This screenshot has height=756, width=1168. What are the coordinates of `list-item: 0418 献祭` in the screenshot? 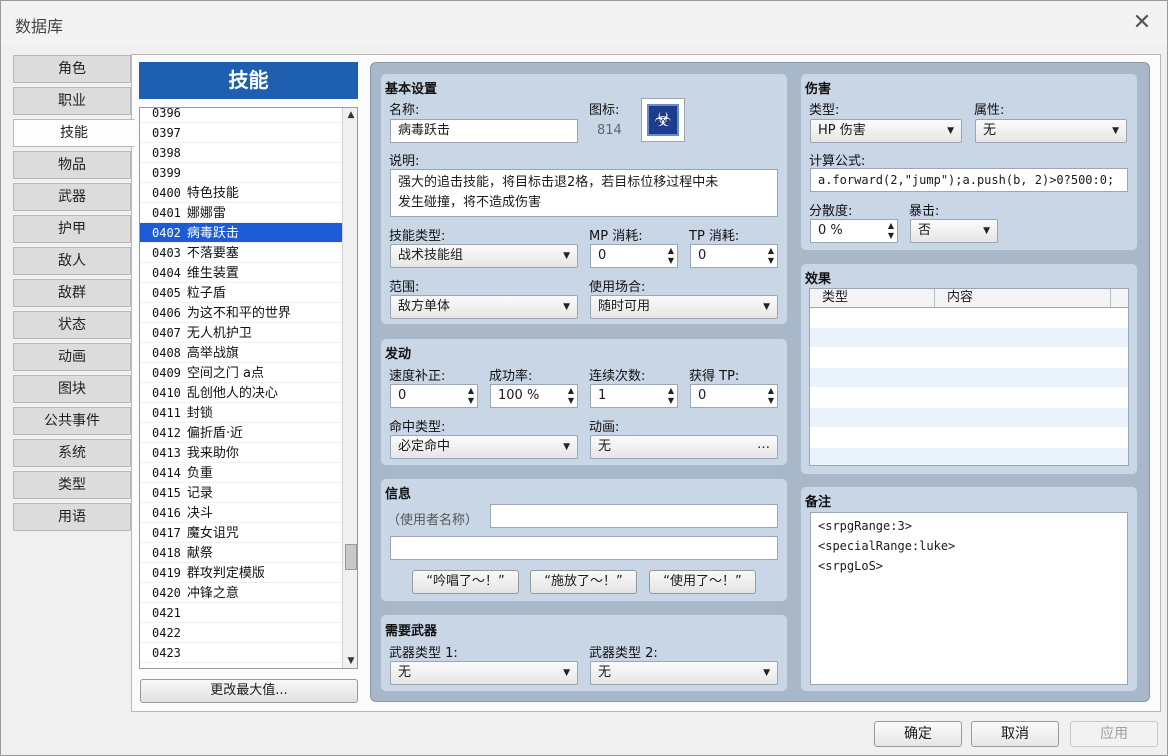 It's located at (241, 553).